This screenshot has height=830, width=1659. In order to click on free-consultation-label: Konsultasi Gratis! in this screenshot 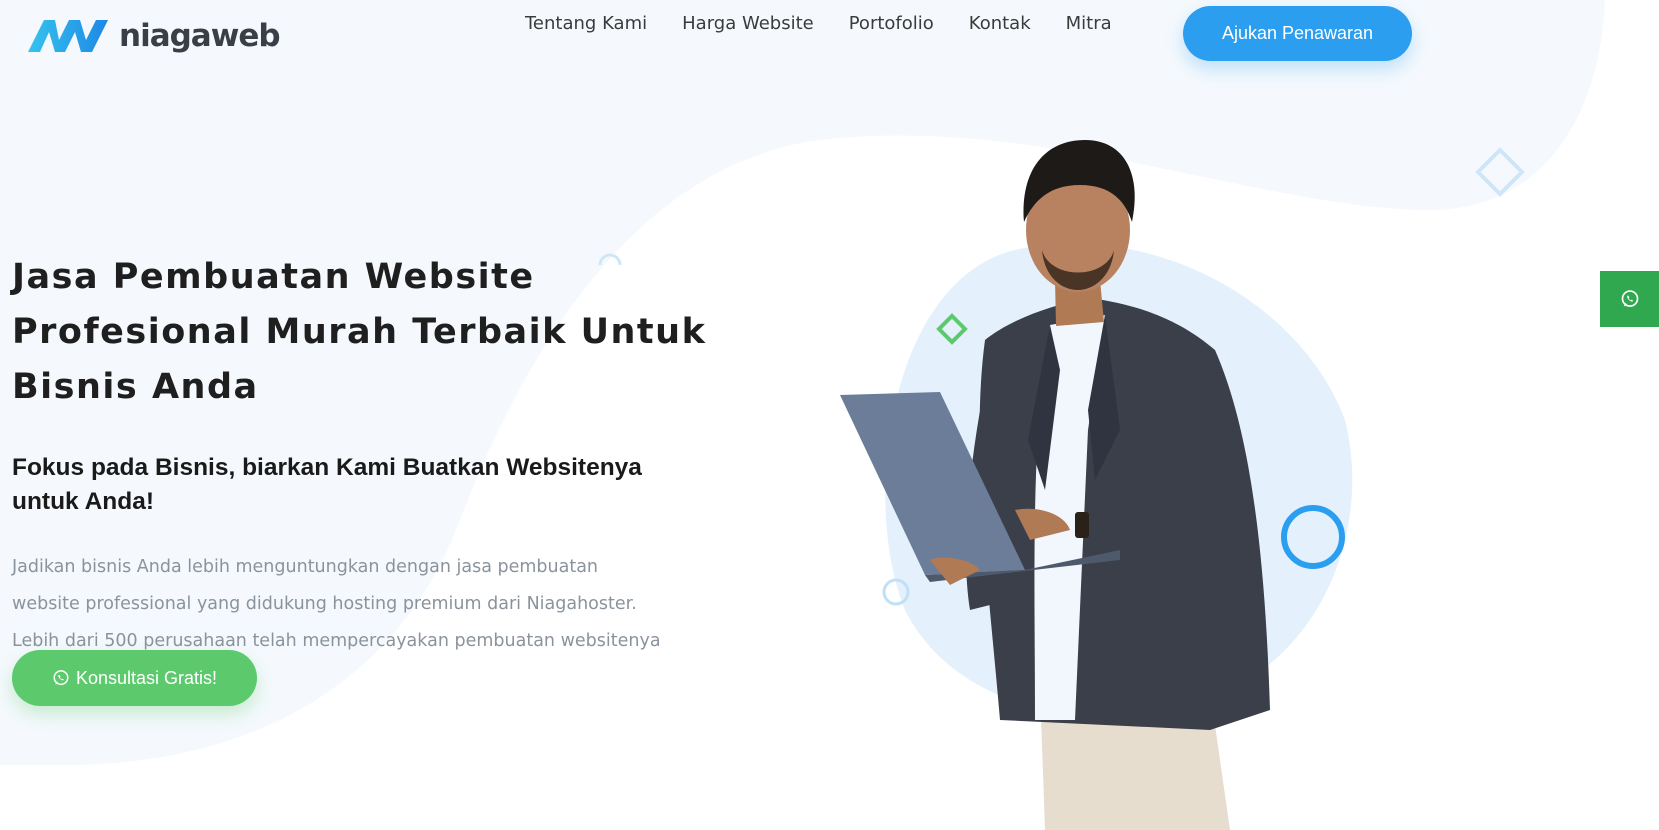, I will do `click(146, 677)`.